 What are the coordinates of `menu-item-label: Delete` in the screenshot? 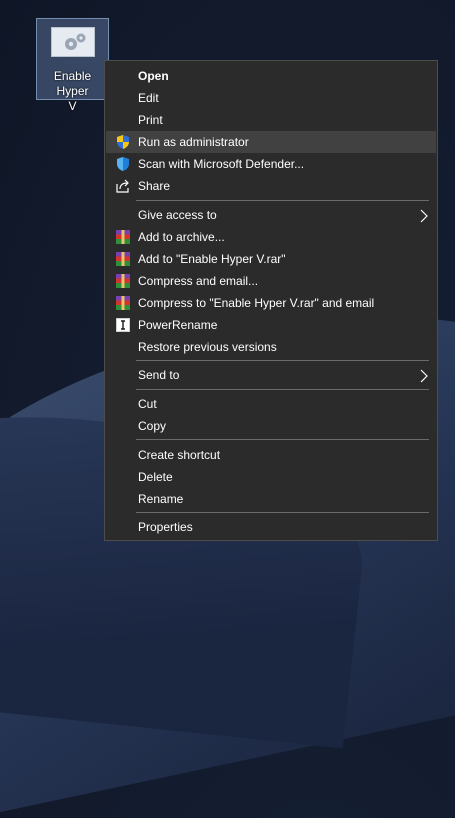 It's located at (155, 477).